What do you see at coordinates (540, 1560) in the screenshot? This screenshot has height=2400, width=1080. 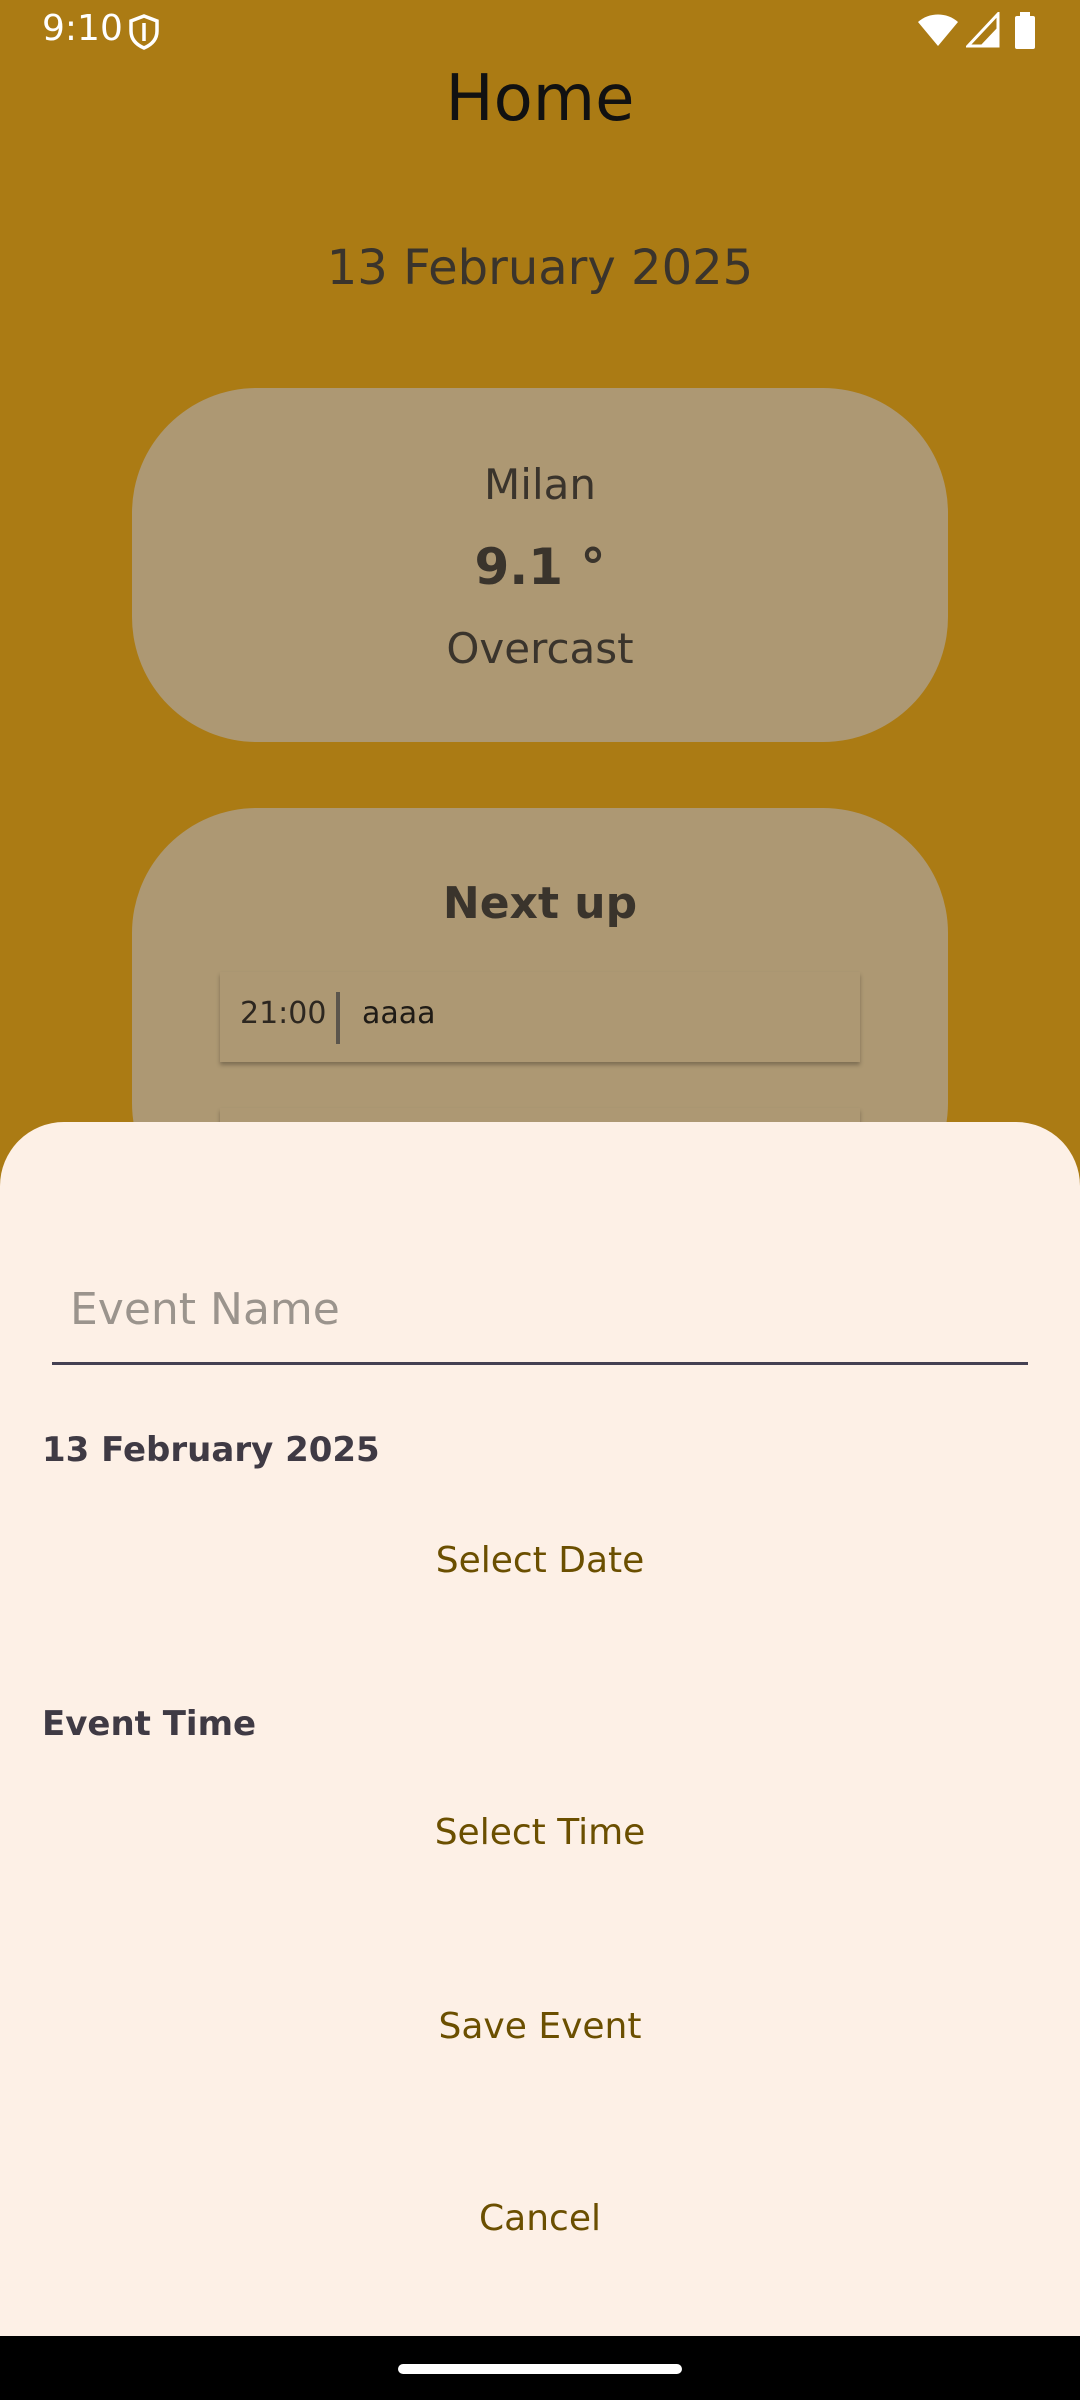 I see `select-date-button: Select Date` at bounding box center [540, 1560].